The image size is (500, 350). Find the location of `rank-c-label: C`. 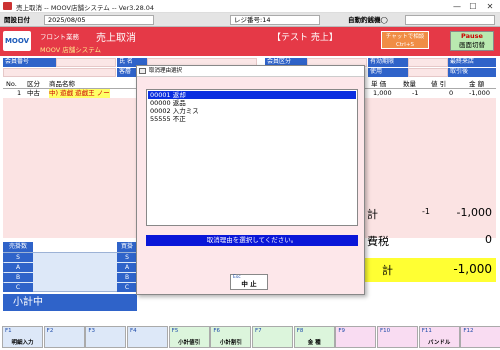

rank-c-label: C is located at coordinates (18, 287).